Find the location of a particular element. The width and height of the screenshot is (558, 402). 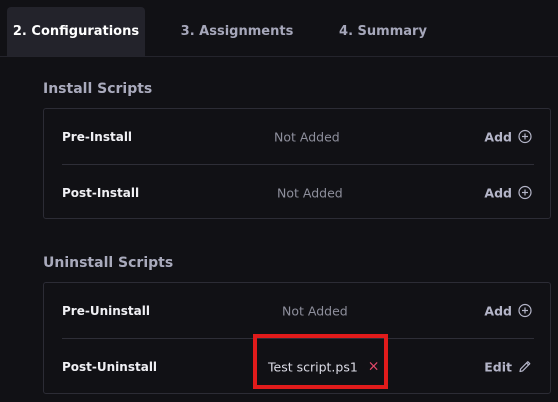

add-pre-uninstall-button: Add is located at coordinates (508, 310).